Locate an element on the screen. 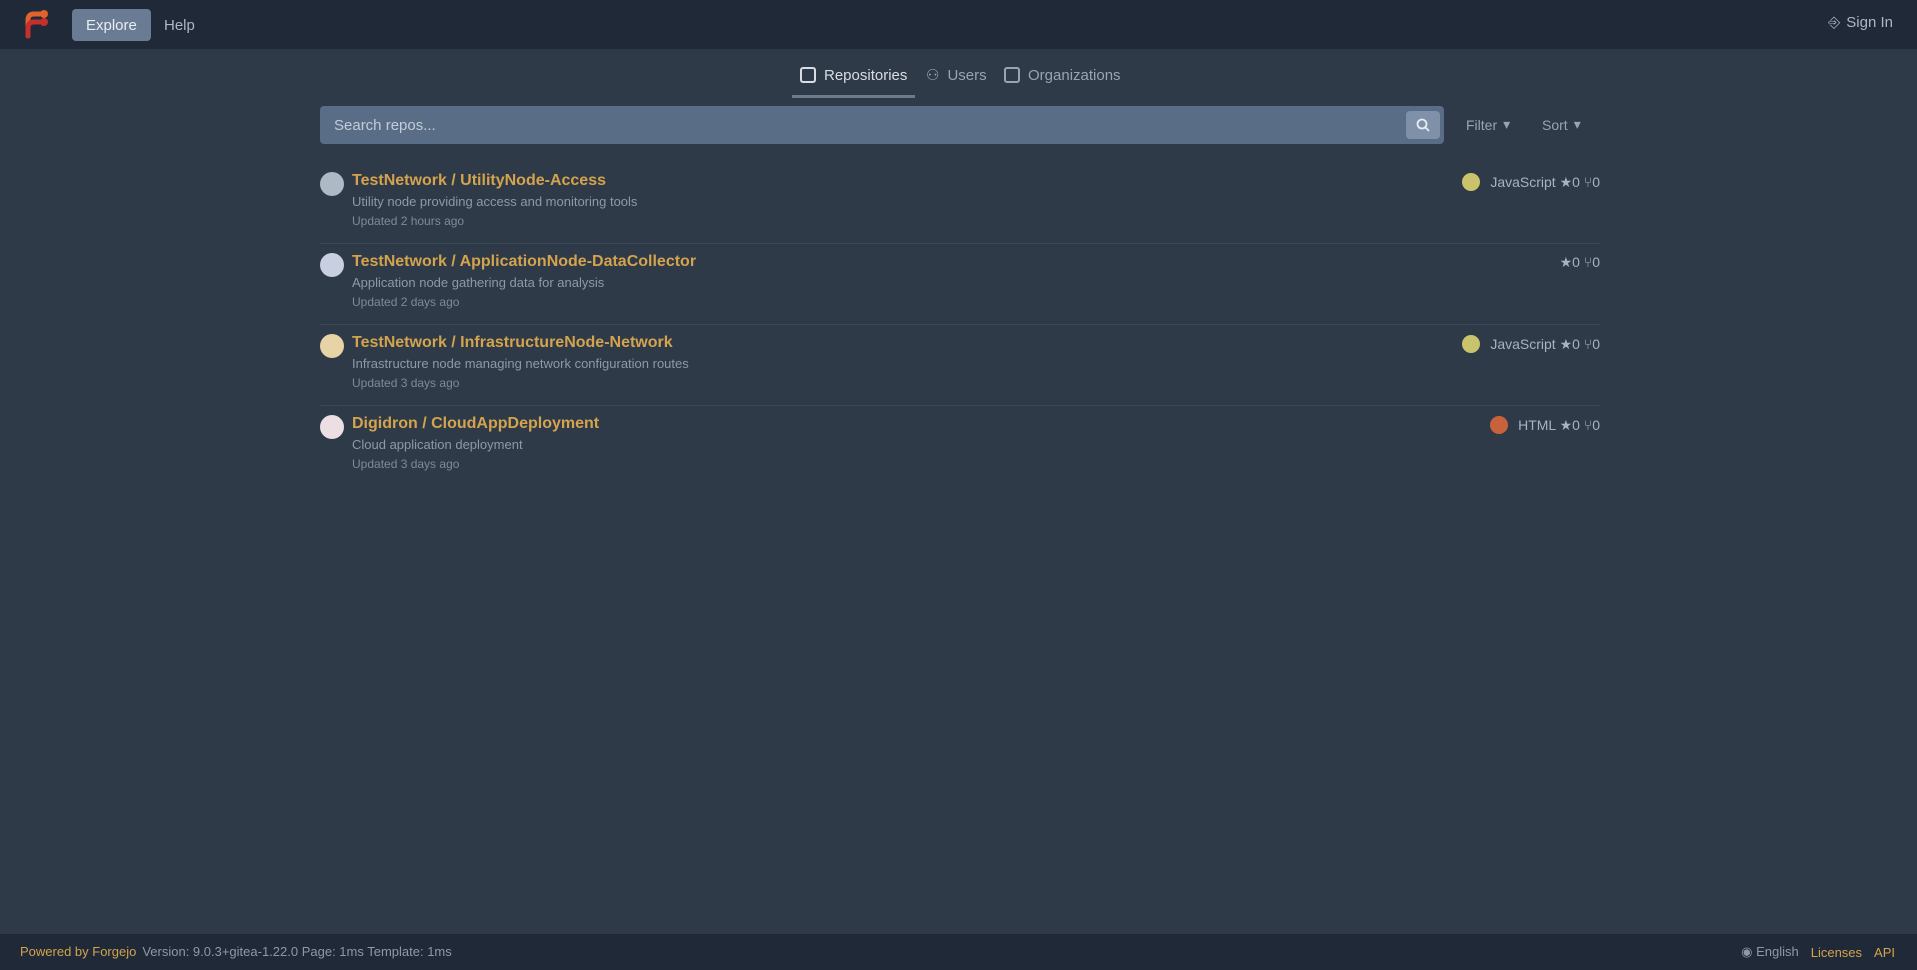 The image size is (1917, 970). sort-dropdown-label: Sort is located at coordinates (1555, 124).